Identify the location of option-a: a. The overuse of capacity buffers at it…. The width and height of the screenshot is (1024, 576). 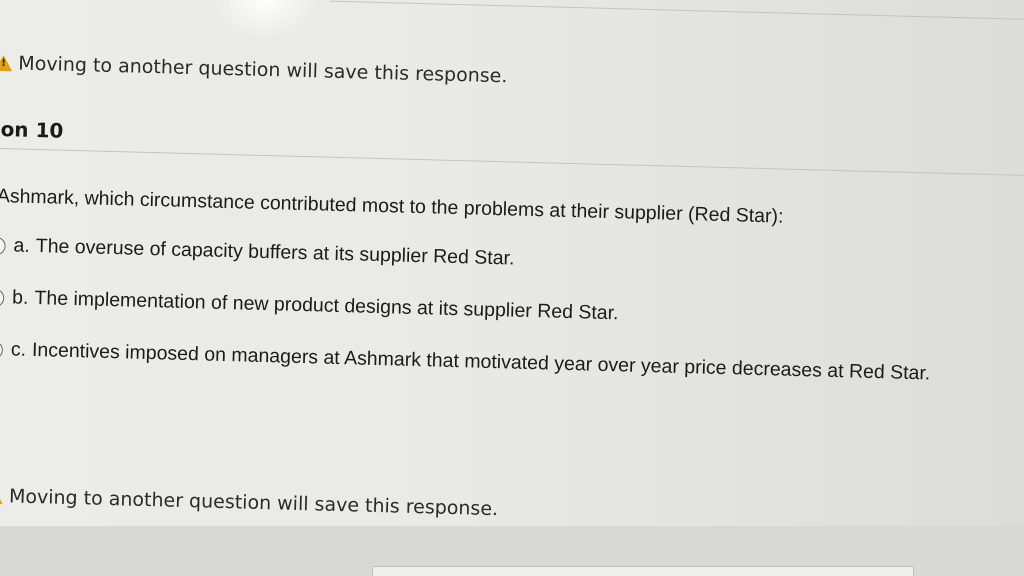
(257, 252).